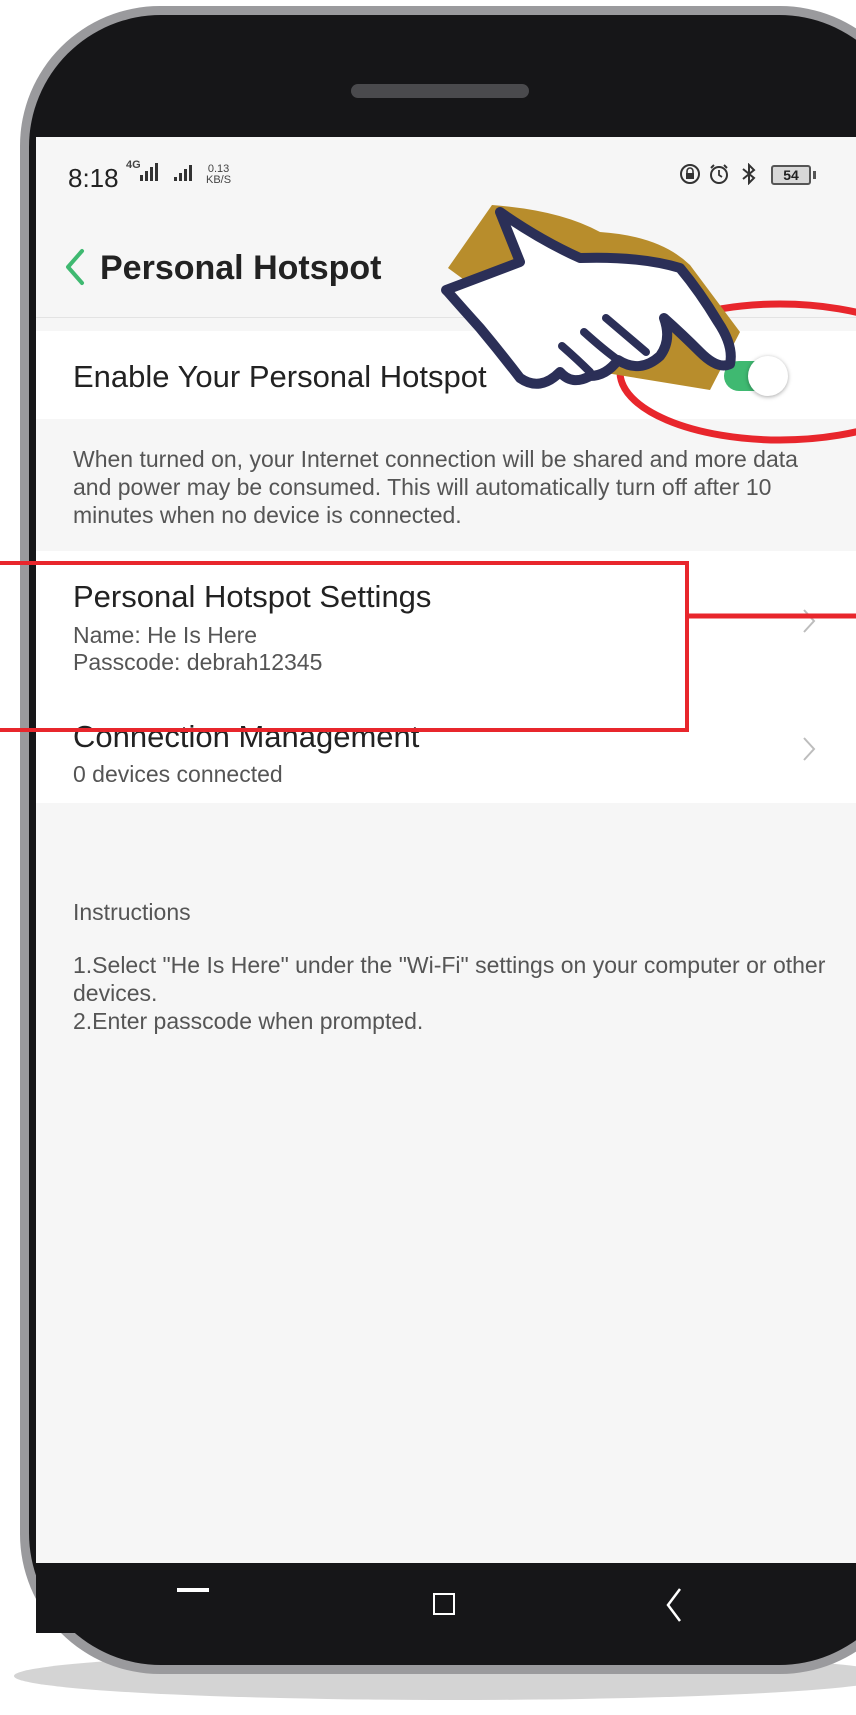  Describe the element at coordinates (219, 180) in the screenshot. I see `speed-unit: KB/S` at that location.